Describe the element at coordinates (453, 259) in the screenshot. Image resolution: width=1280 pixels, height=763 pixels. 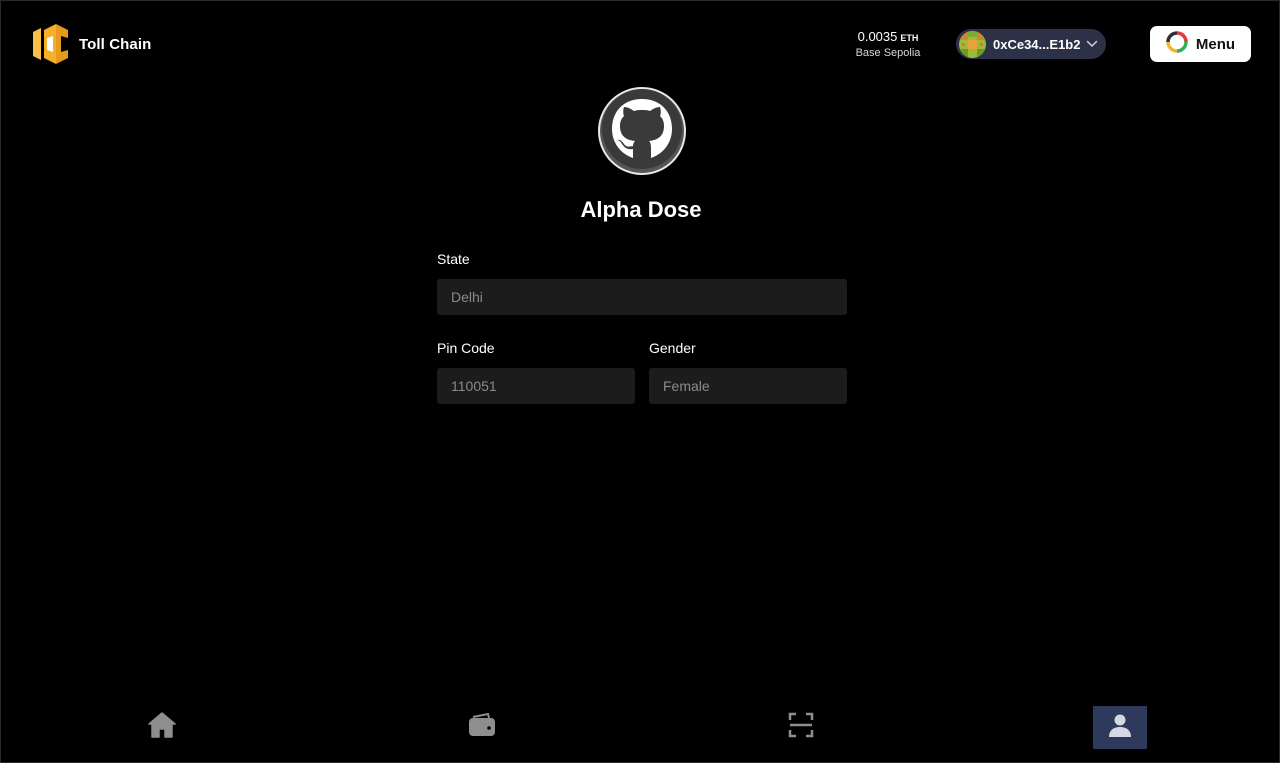
I see `state-label: State` at that location.